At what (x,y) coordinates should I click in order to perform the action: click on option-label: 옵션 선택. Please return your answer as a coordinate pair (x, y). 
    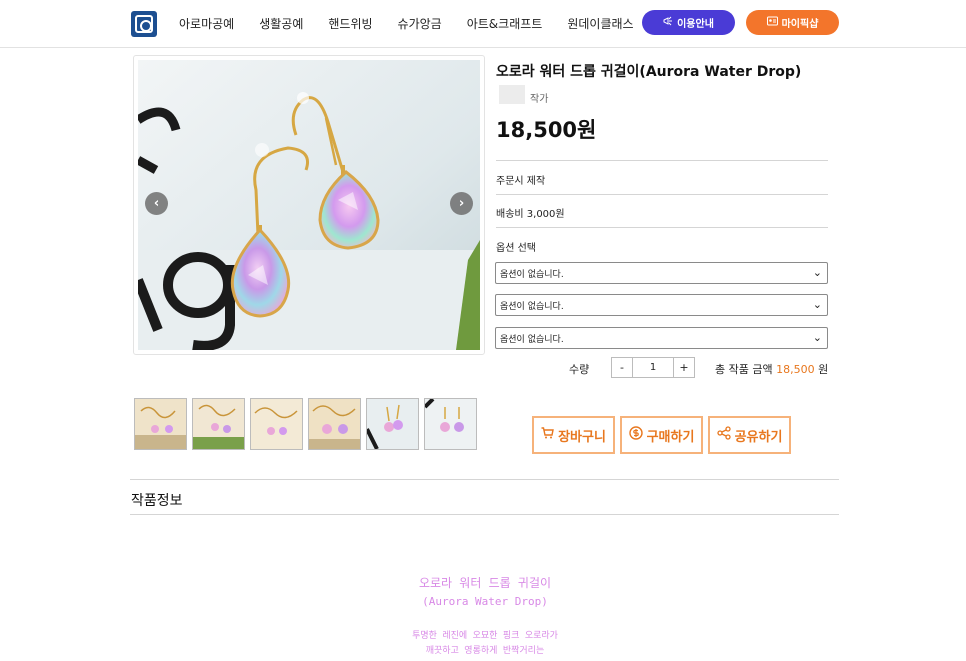
    Looking at the image, I should click on (516, 248).